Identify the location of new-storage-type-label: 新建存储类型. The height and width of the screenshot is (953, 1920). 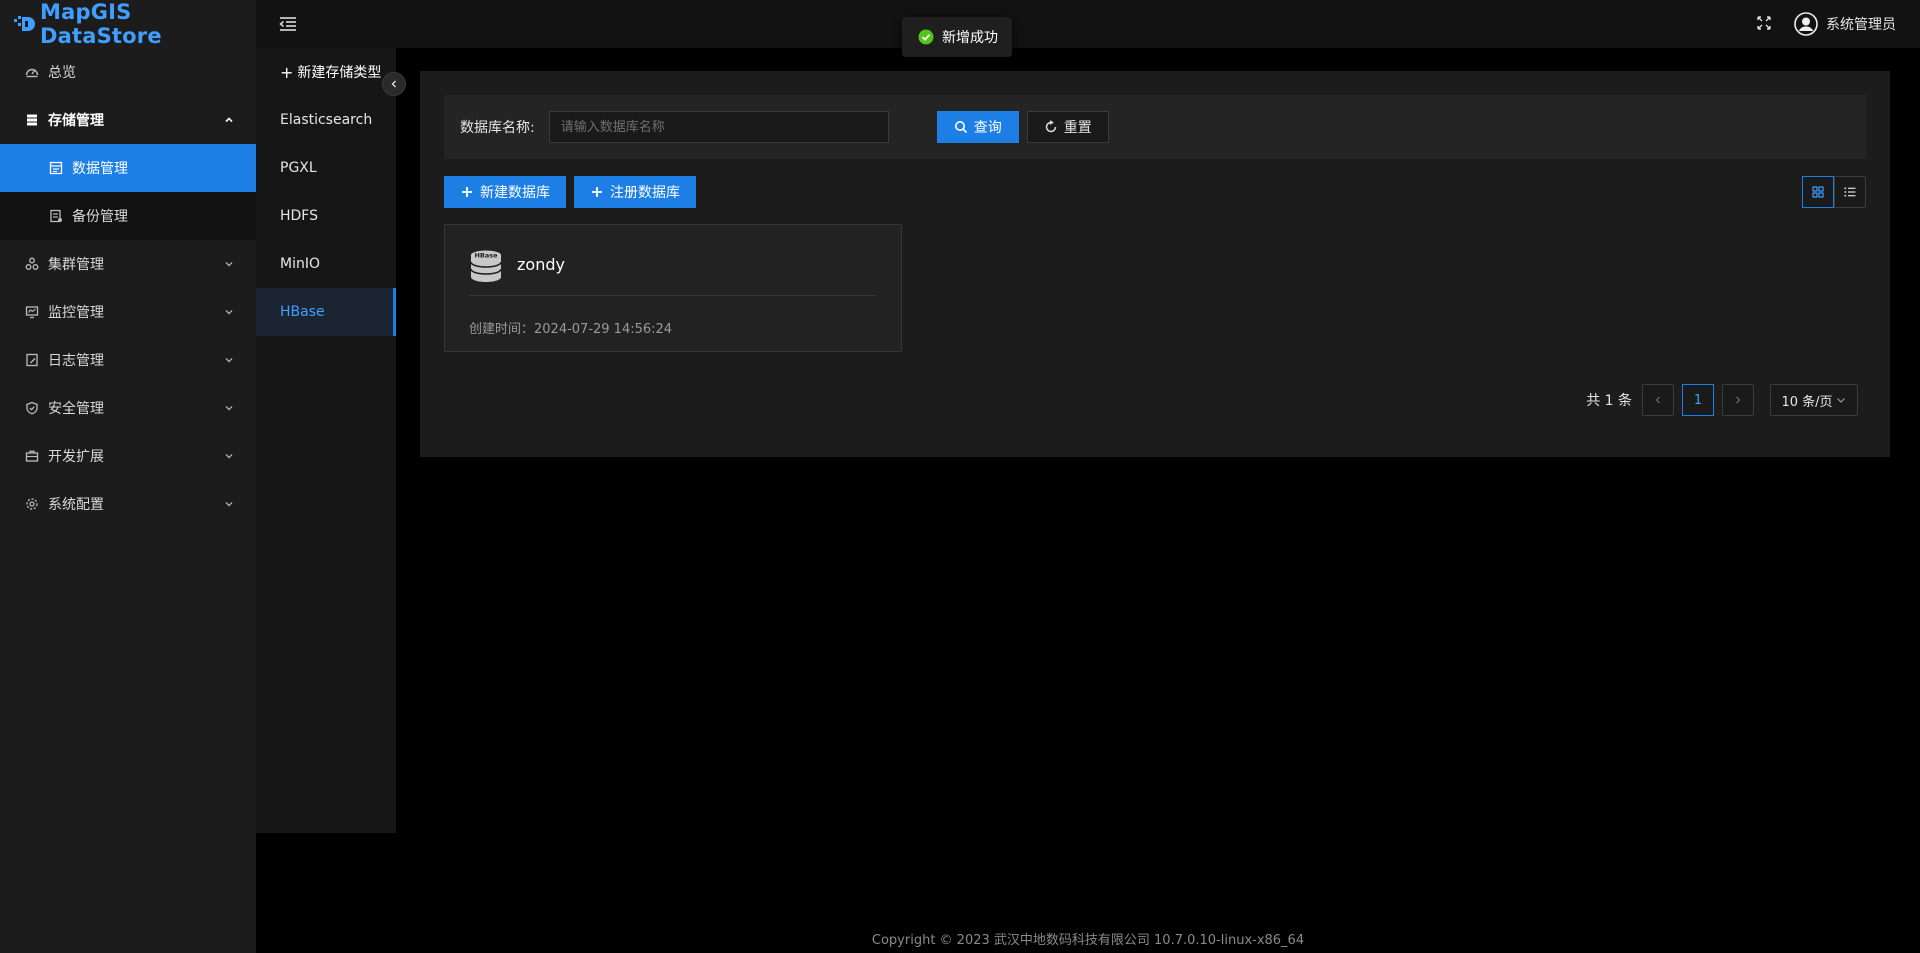
(339, 73).